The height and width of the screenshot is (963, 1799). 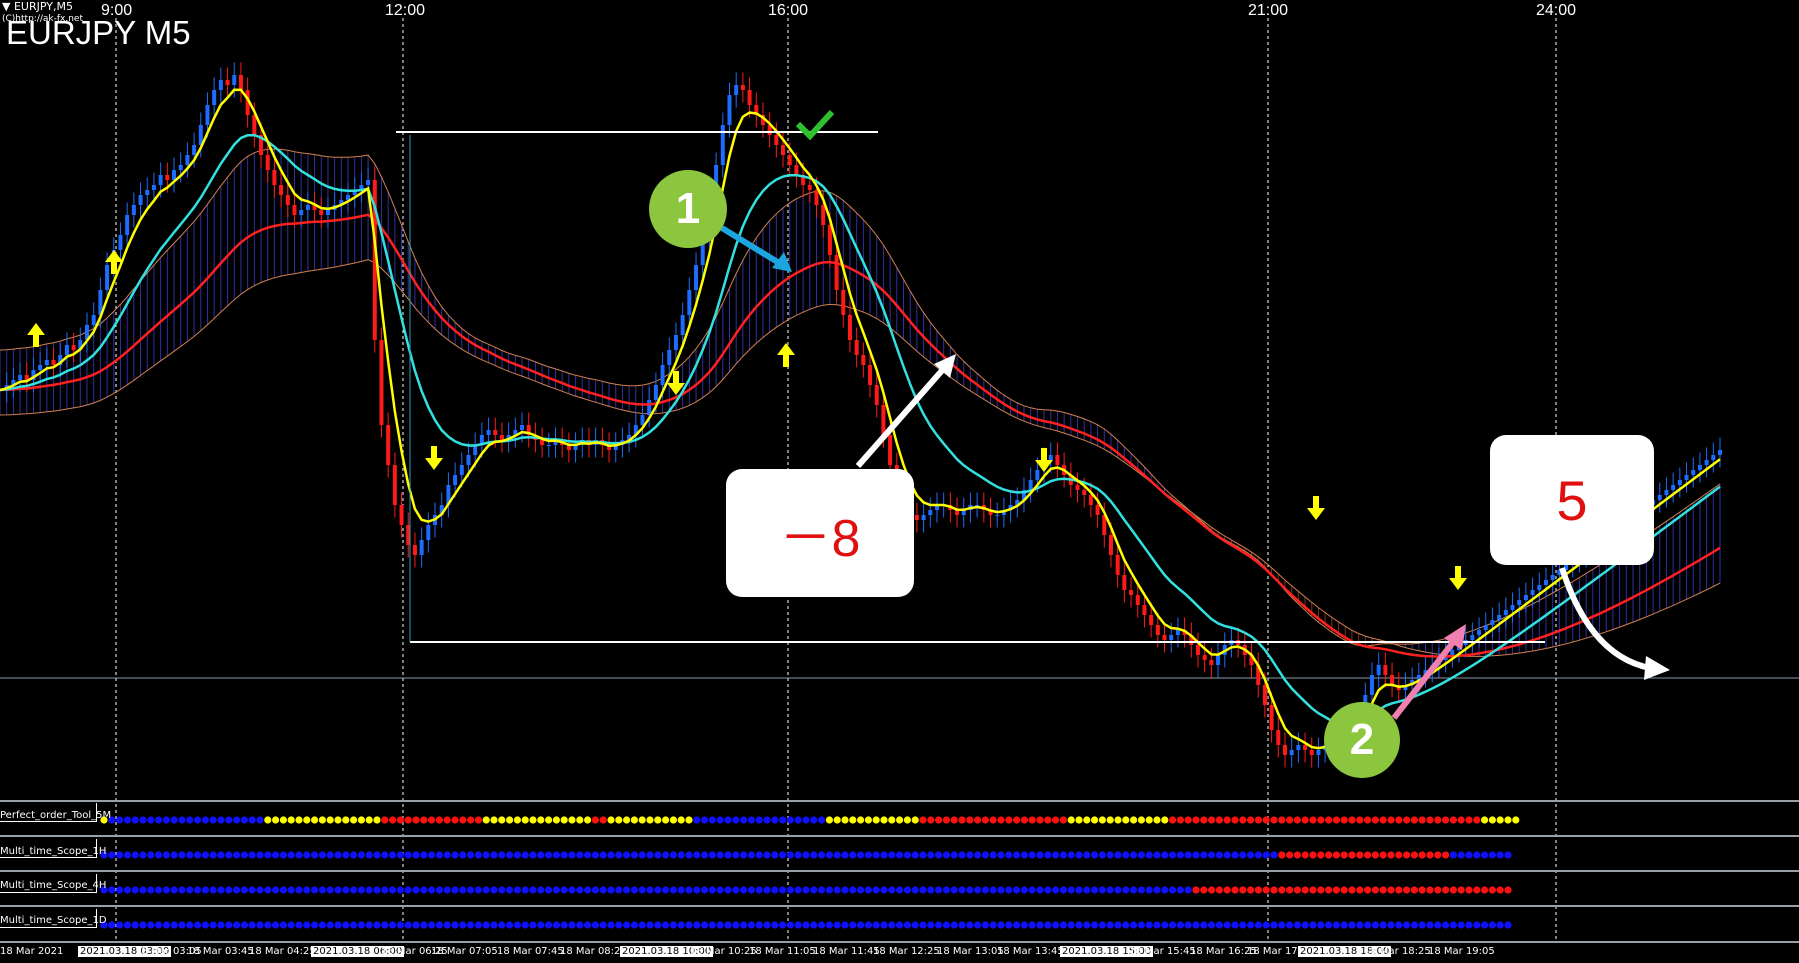 I want to click on time-tick: 18 Mar 07:05, so click(x=464, y=951).